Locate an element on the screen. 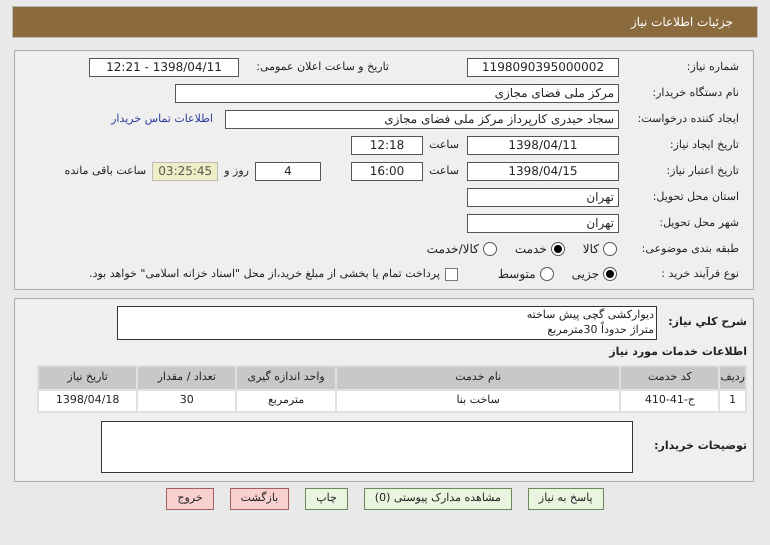 The image size is (770, 545). table-cell: 30 is located at coordinates (186, 401).